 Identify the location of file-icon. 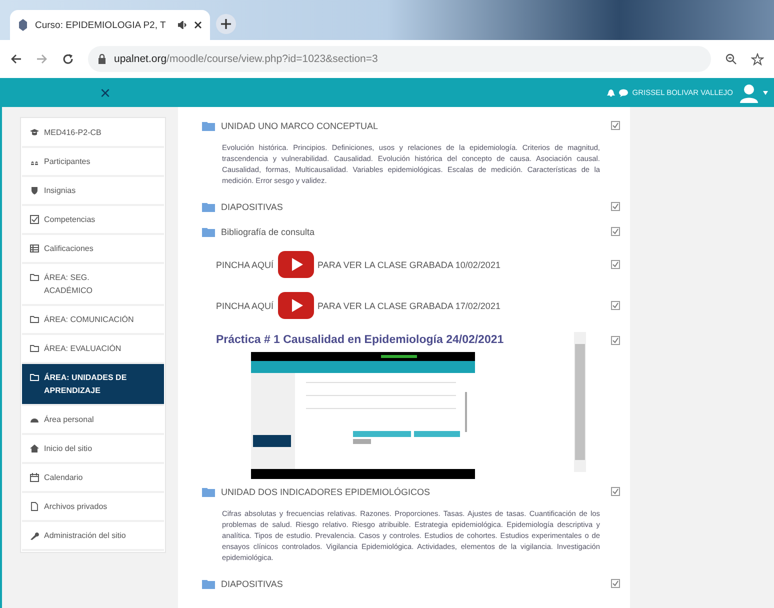
(34, 506).